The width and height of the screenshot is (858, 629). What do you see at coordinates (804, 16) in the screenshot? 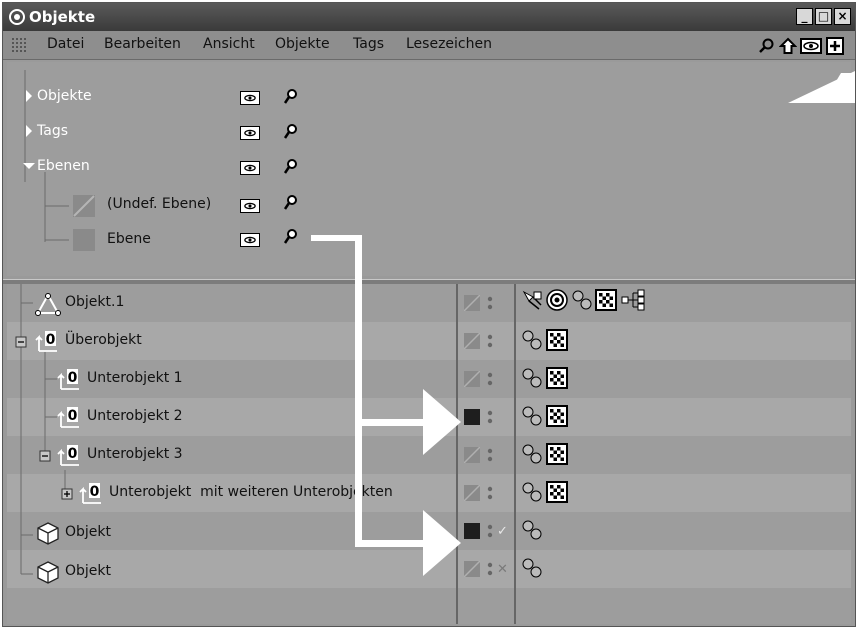
I see `minimize-button: _` at bounding box center [804, 16].